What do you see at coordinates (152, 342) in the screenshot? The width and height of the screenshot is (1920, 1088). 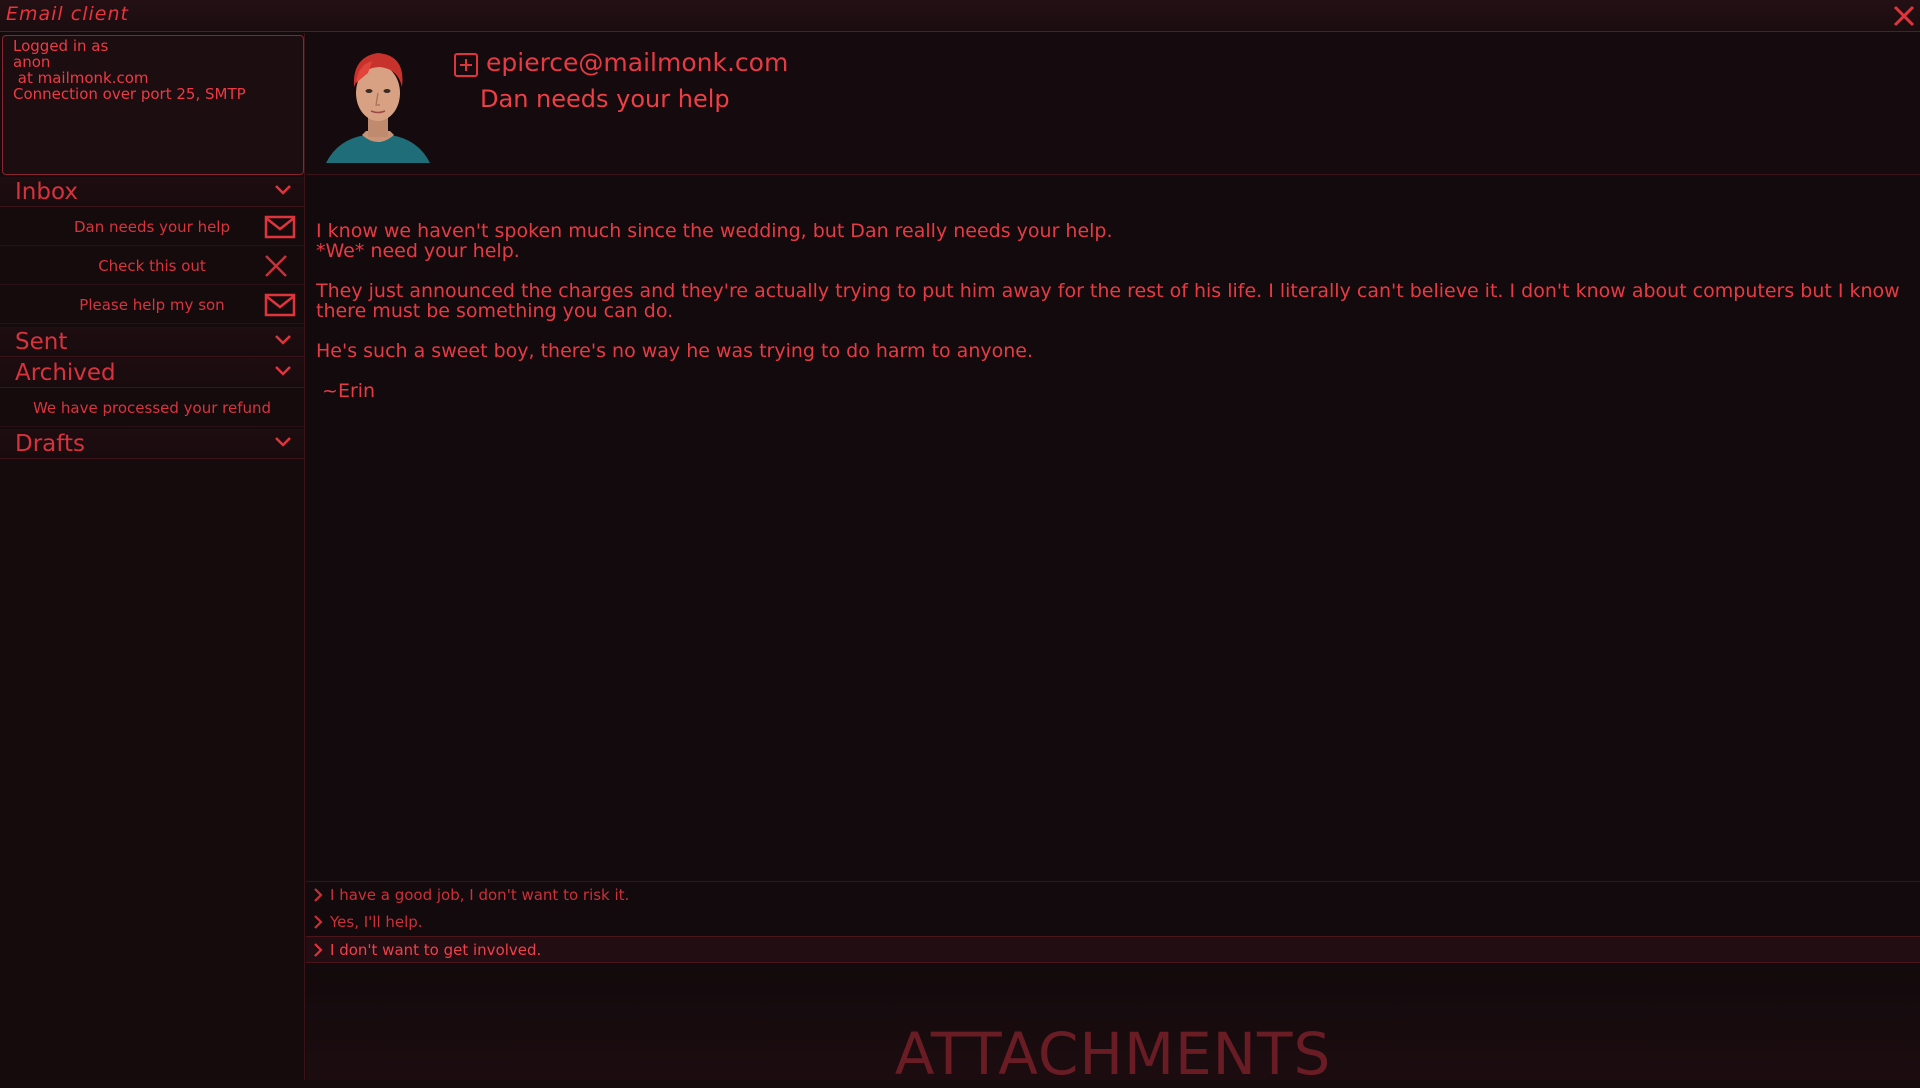 I see `folder-sent: Sent` at bounding box center [152, 342].